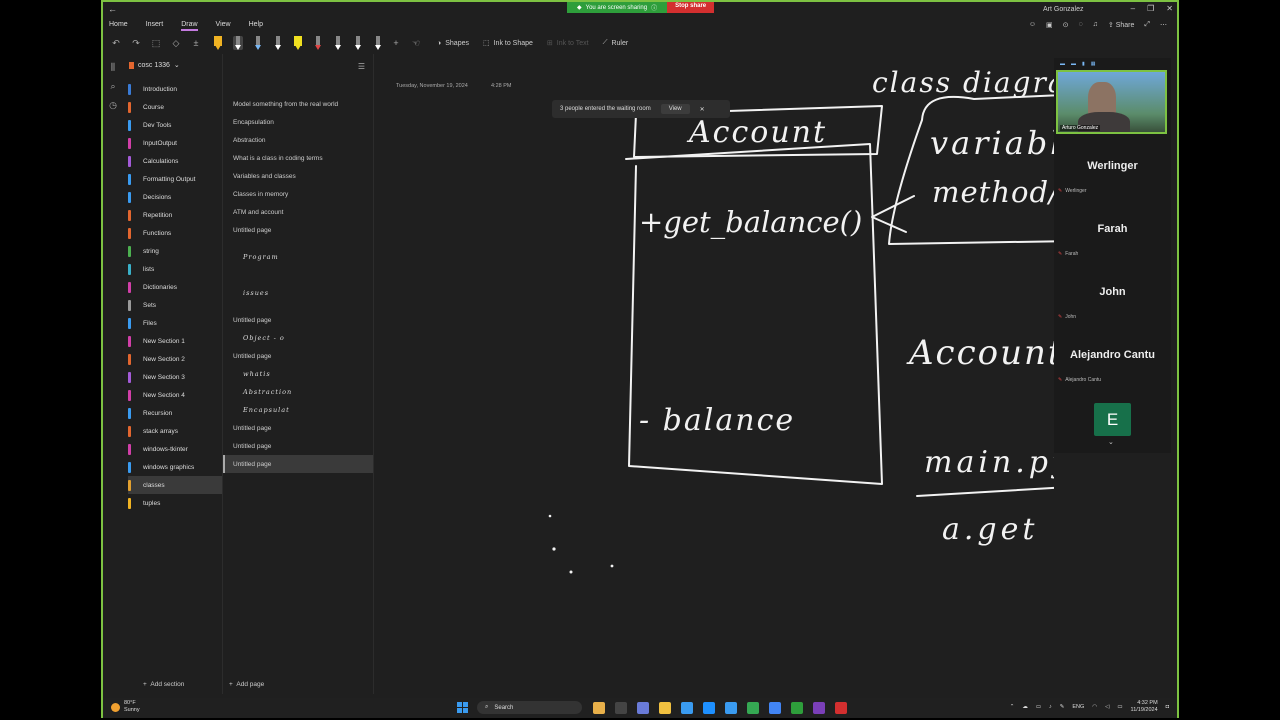  What do you see at coordinates (136, 43) in the screenshot?
I see `redo-icon: ↷` at bounding box center [136, 43].